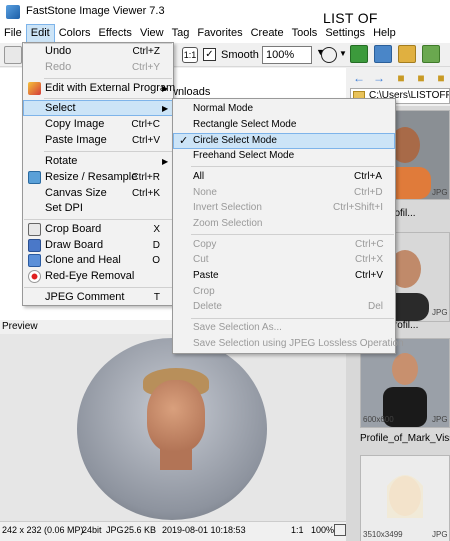  Describe the element at coordinates (383, 54) in the screenshot. I see `compare-icon` at that location.